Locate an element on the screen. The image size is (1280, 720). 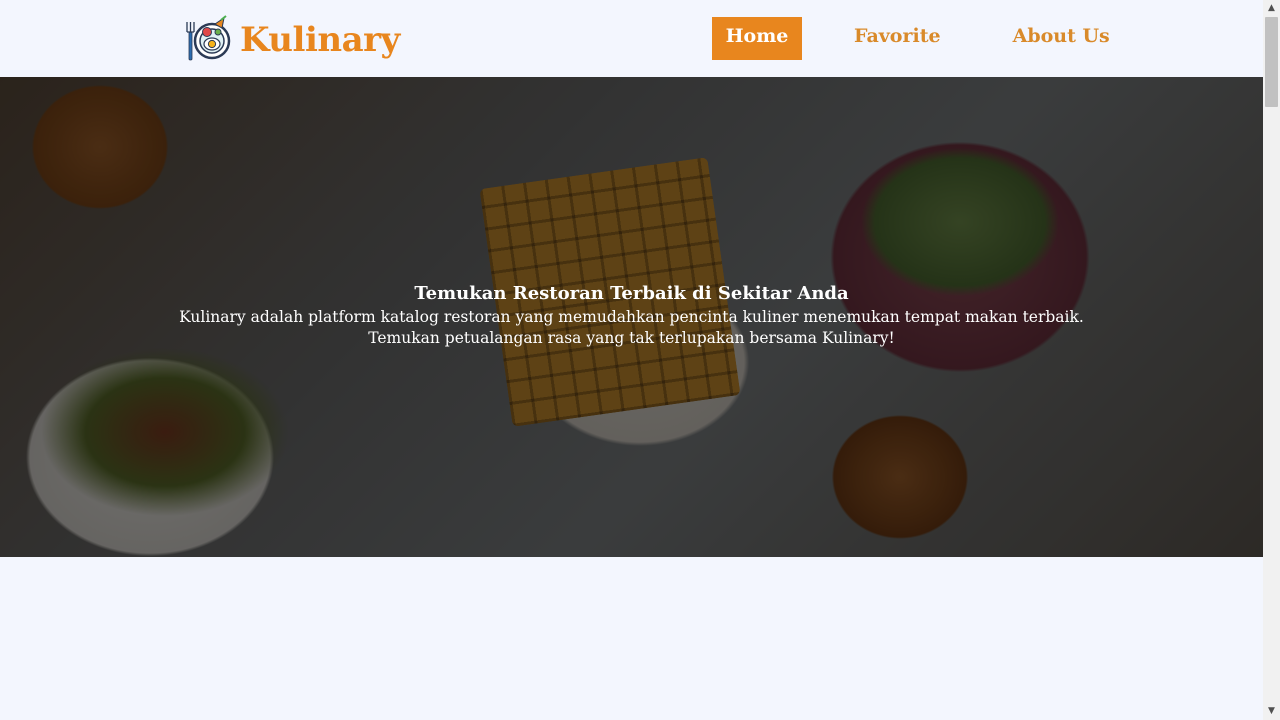
hero-title: Temukan Restoran Terbaik di Sekitar Anda is located at coordinates (631, 293).